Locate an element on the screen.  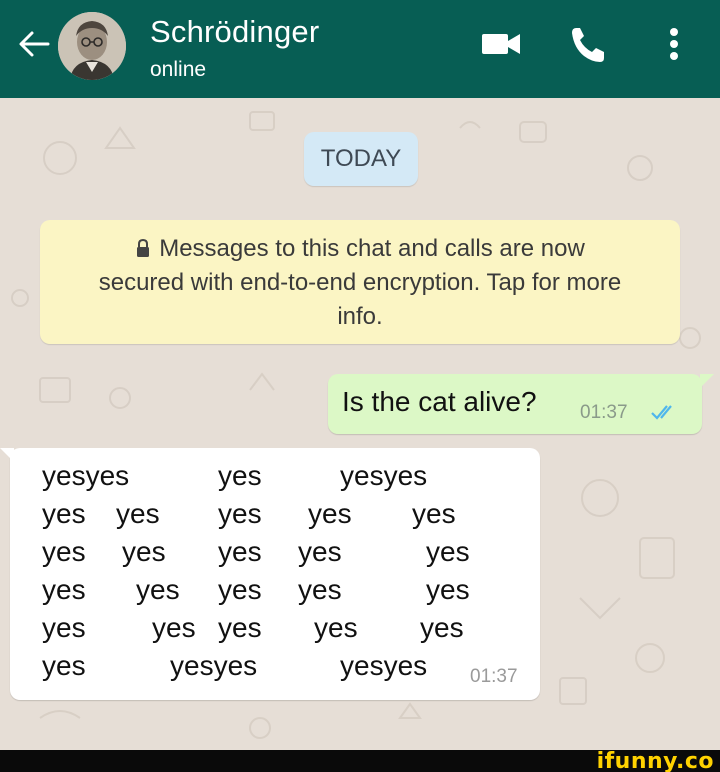
contact-name: Schrödinger is located at coordinates (234, 32).